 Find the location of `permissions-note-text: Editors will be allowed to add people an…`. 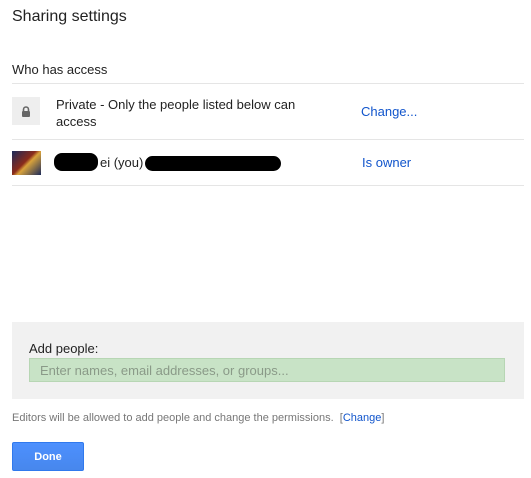

permissions-note-text: Editors will be allowed to add people an… is located at coordinates (173, 418).